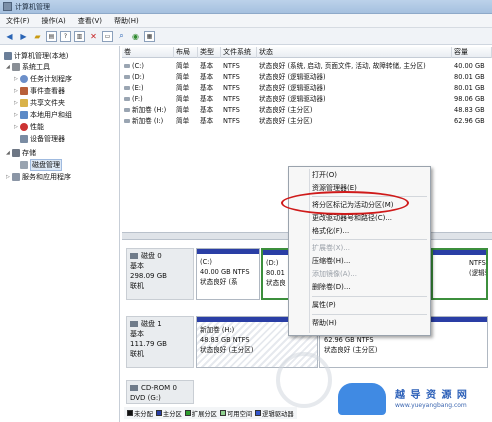  What do you see at coordinates (134, 388) in the screenshot?
I see `cdrom-icon` at bounding box center [134, 388].